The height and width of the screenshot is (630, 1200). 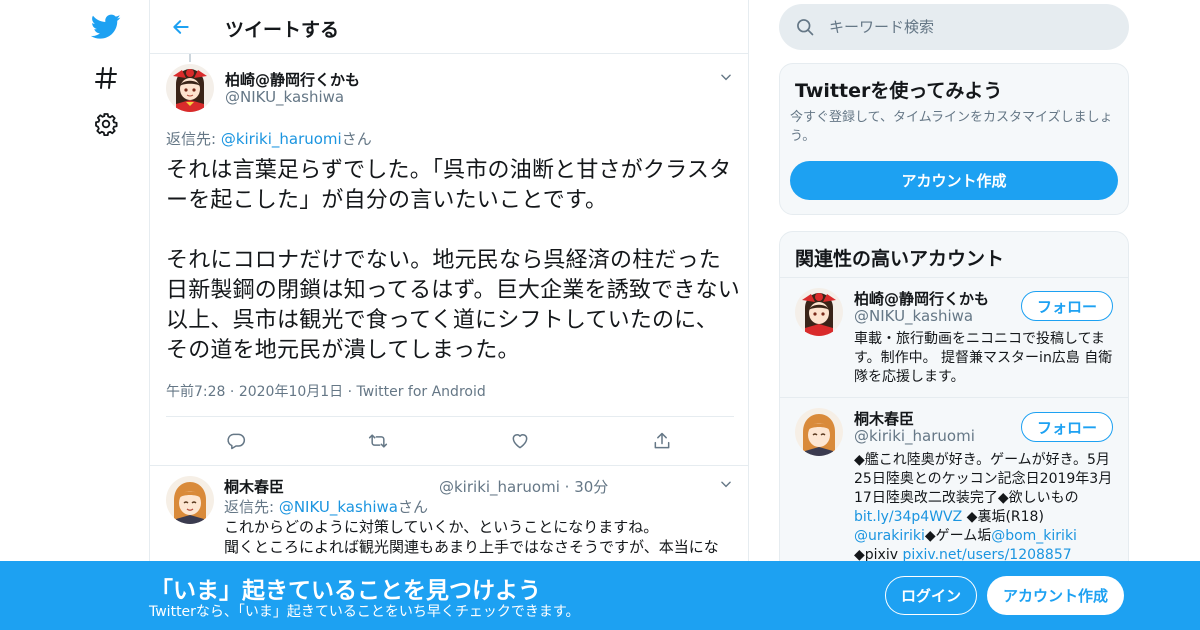 I want to click on search-box, so click(x=954, y=27).